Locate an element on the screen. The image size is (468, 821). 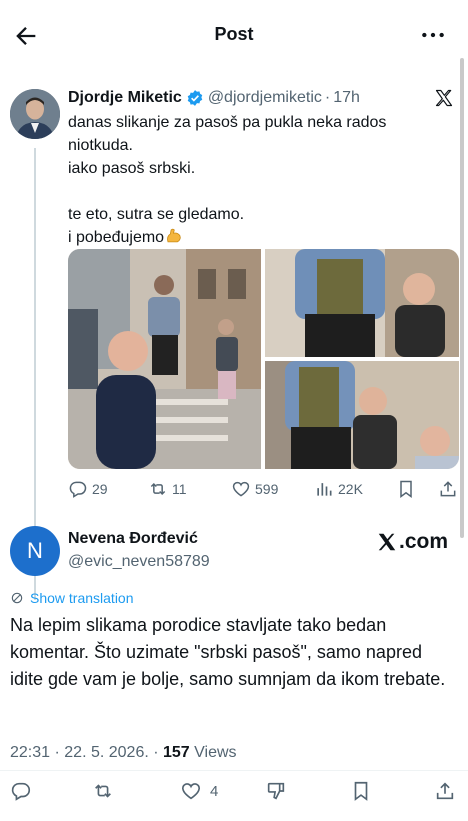
post-time: 17h is located at coordinates (346, 98).